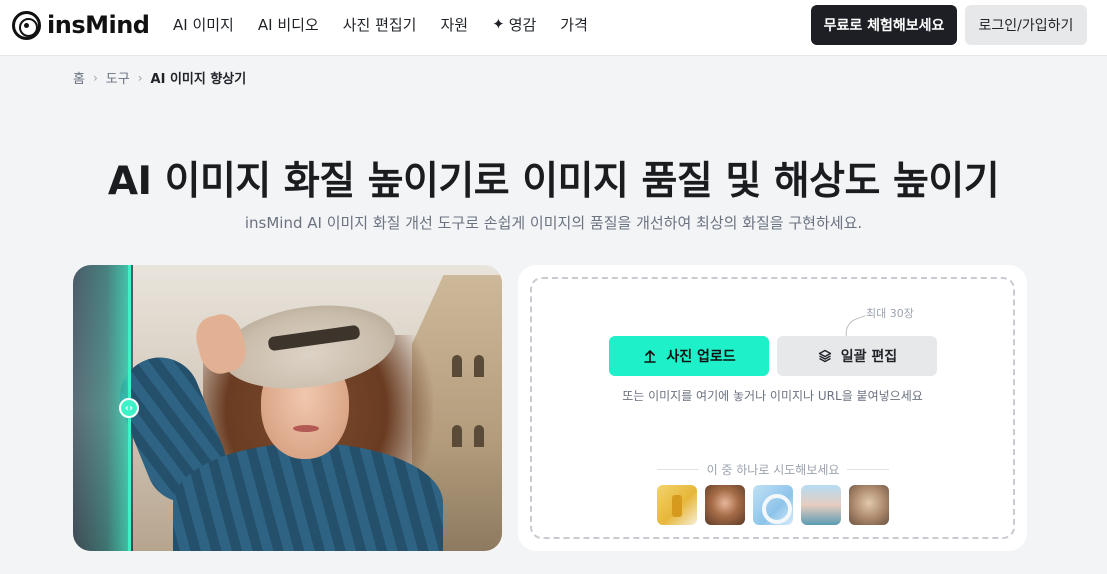  Describe the element at coordinates (574, 24) in the screenshot. I see `nav-pricing: 가격` at that location.